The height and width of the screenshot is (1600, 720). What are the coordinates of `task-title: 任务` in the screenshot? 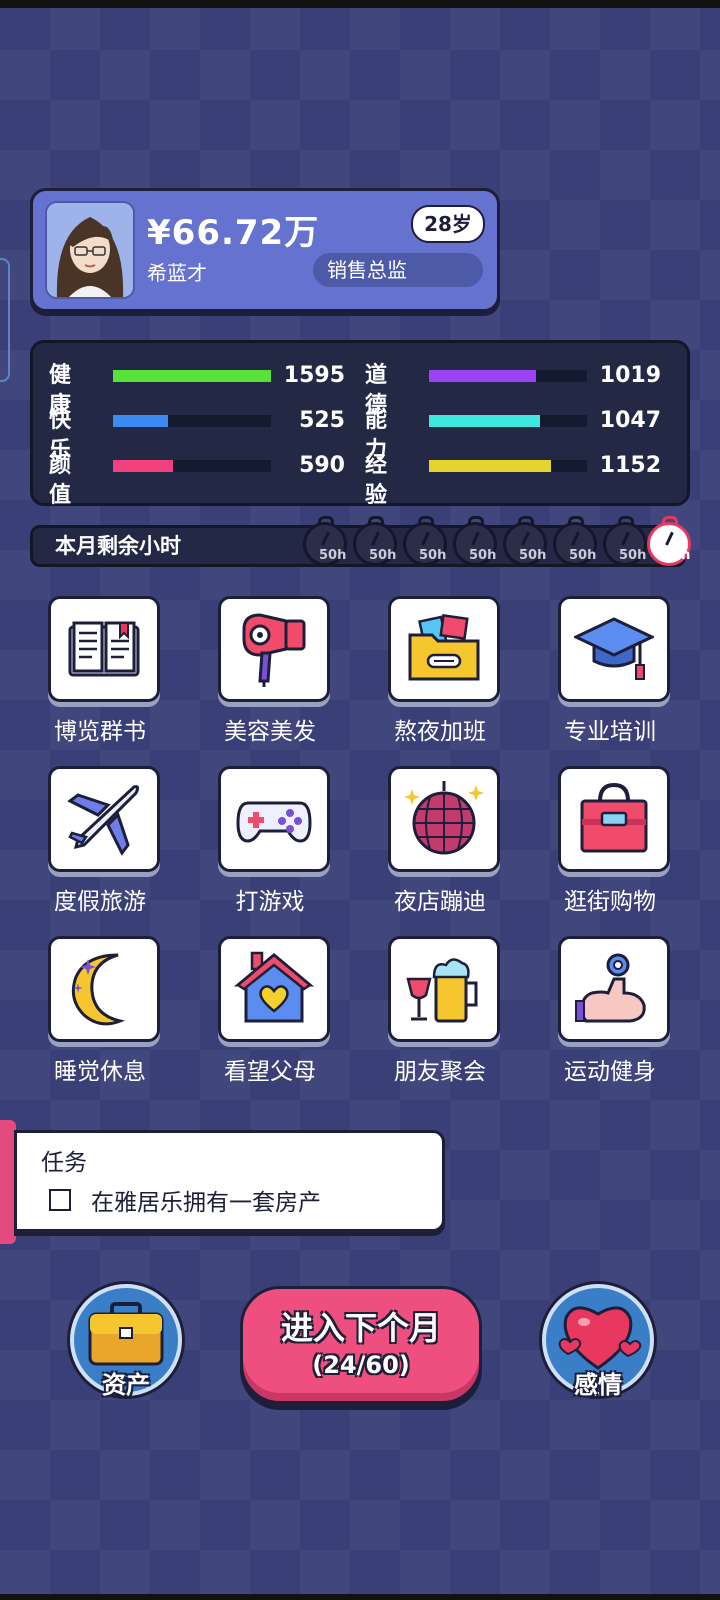 It's located at (64, 1163).